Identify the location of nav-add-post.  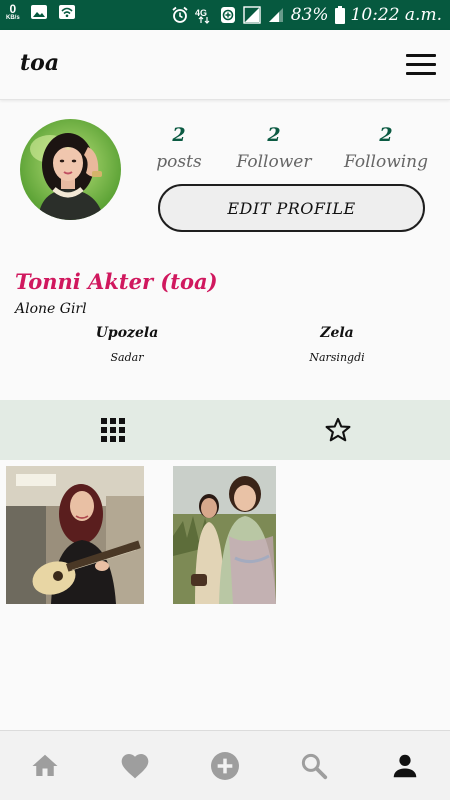
(225, 766).